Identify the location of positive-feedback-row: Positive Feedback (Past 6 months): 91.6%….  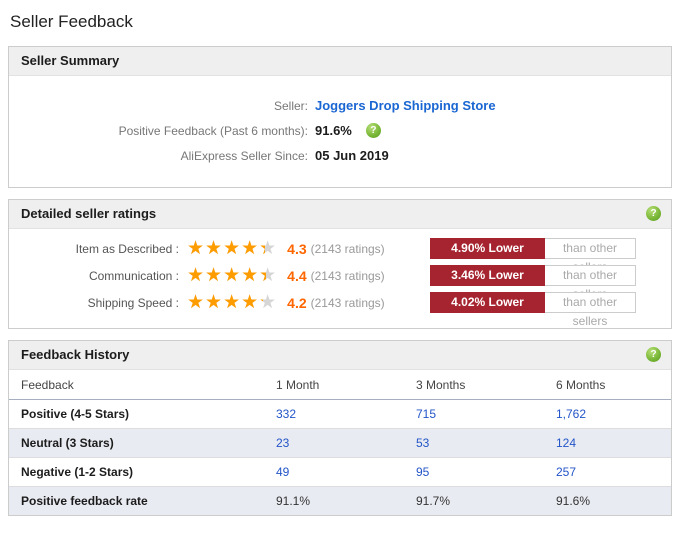
(340, 130).